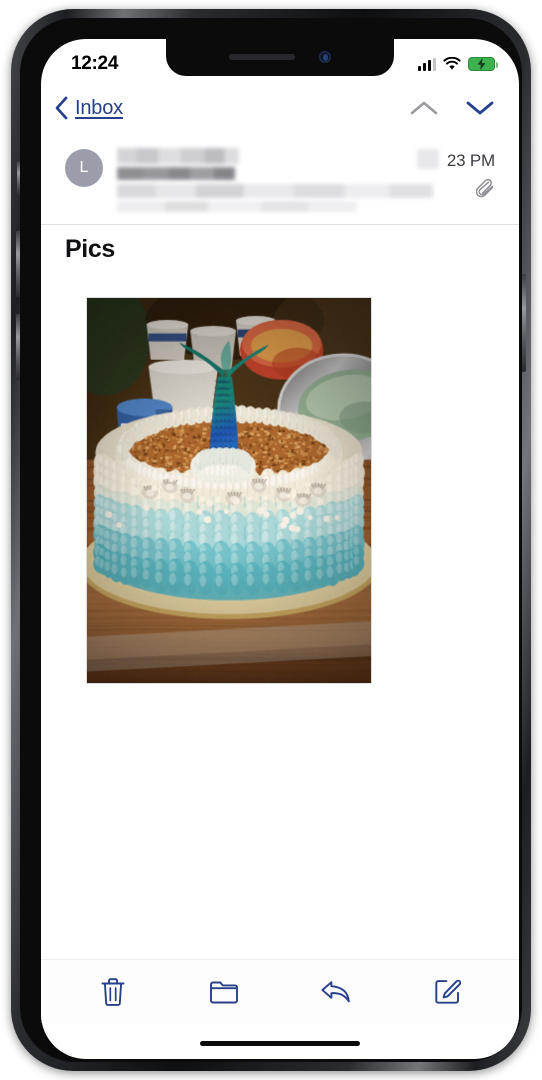 The width and height of the screenshot is (542, 1080). I want to click on folder-icon, so click(224, 992).